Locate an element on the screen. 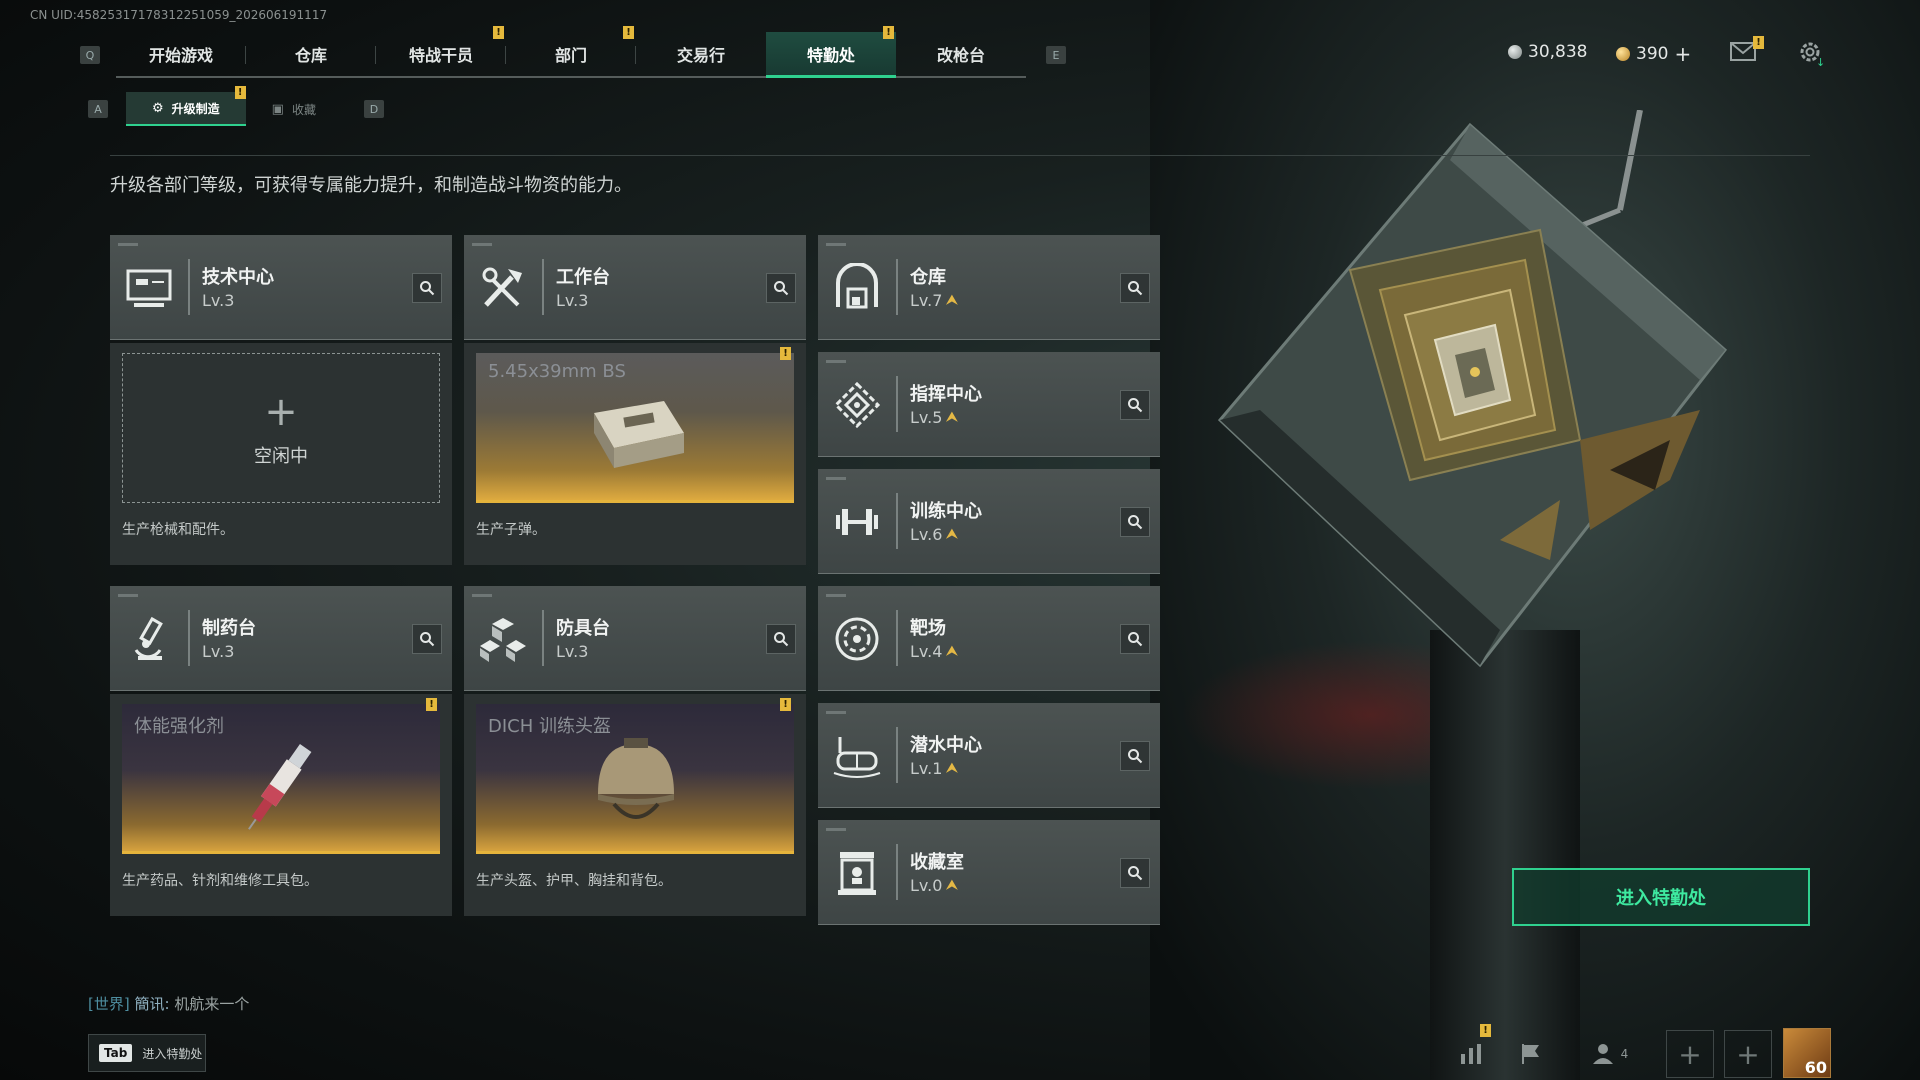 This screenshot has height=1080, width=1920. production-item: DICH 训练头盔 is located at coordinates (635, 779).